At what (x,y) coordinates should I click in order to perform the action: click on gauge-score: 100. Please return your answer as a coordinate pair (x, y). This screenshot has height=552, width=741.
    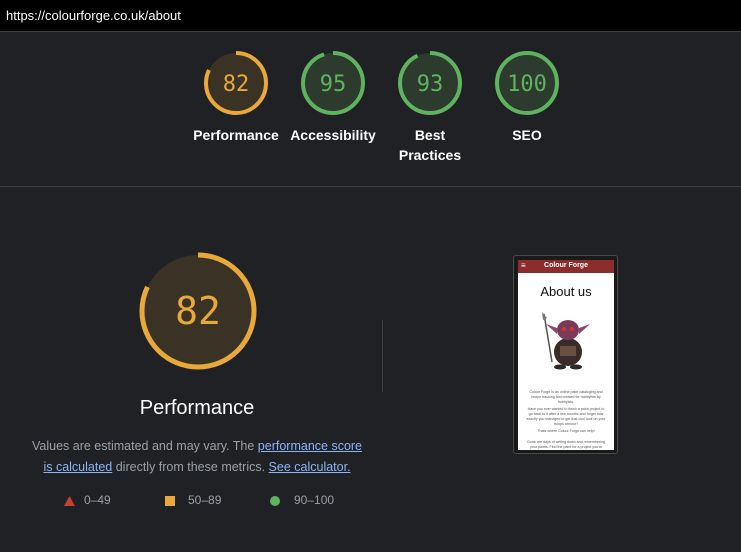
    Looking at the image, I should click on (527, 84).